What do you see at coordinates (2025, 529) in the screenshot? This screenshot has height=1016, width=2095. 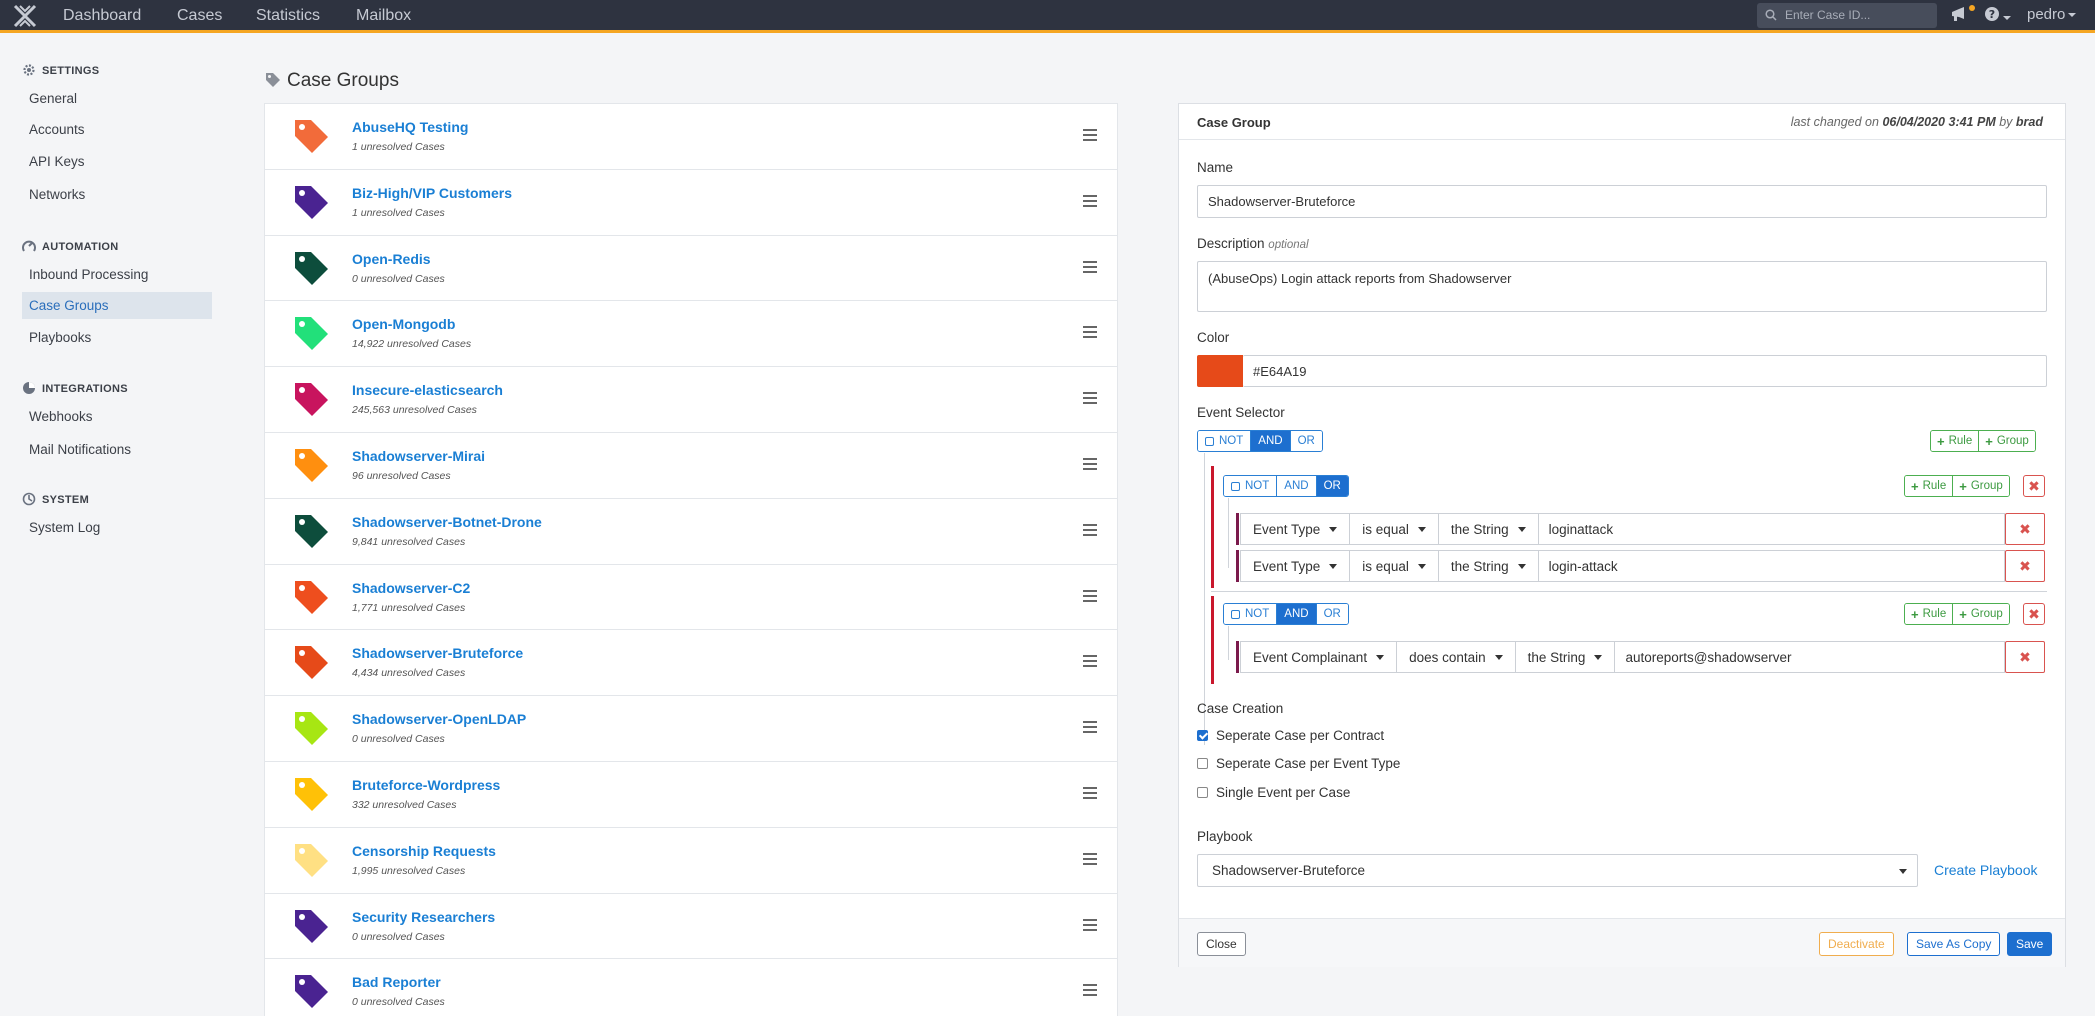 I see `group1-rule-1-delete: ✖` at bounding box center [2025, 529].